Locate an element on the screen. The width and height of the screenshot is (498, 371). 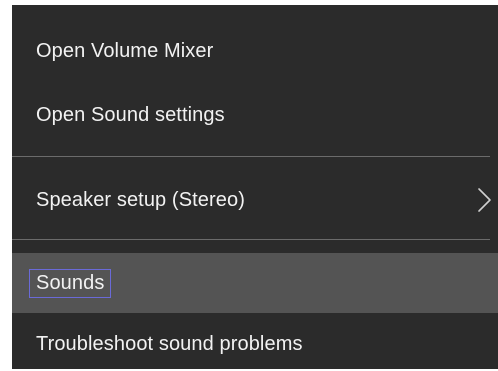
menu-item-label: Troubleshoot sound problems is located at coordinates (169, 343).